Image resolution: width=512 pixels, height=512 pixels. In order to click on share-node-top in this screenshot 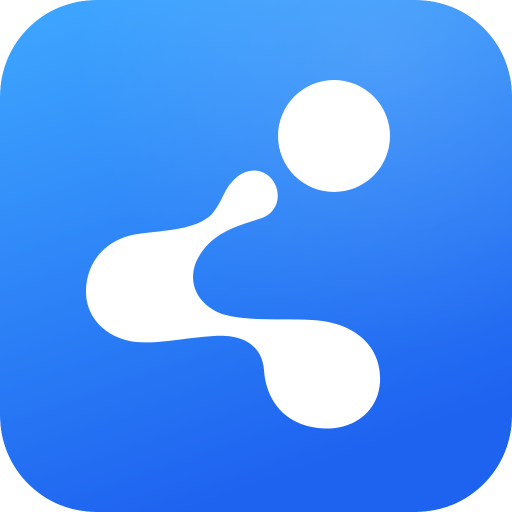, I will do `click(334, 136)`.